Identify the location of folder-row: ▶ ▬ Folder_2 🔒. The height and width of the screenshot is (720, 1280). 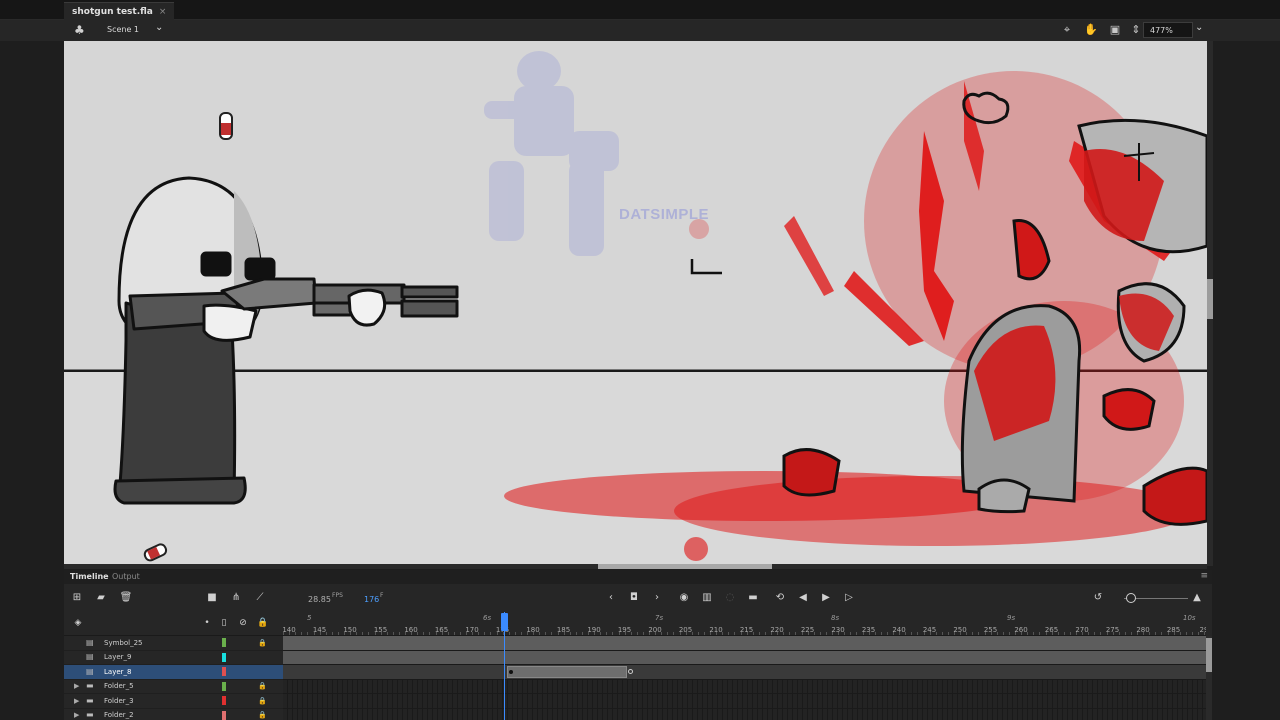
(173, 714).